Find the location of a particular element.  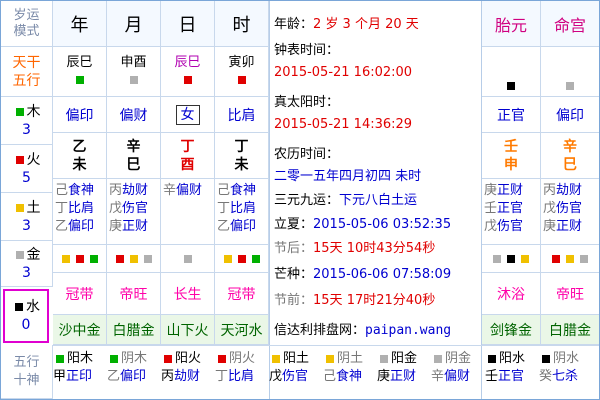

kongwang-text: 申酉 is located at coordinates (133, 62).